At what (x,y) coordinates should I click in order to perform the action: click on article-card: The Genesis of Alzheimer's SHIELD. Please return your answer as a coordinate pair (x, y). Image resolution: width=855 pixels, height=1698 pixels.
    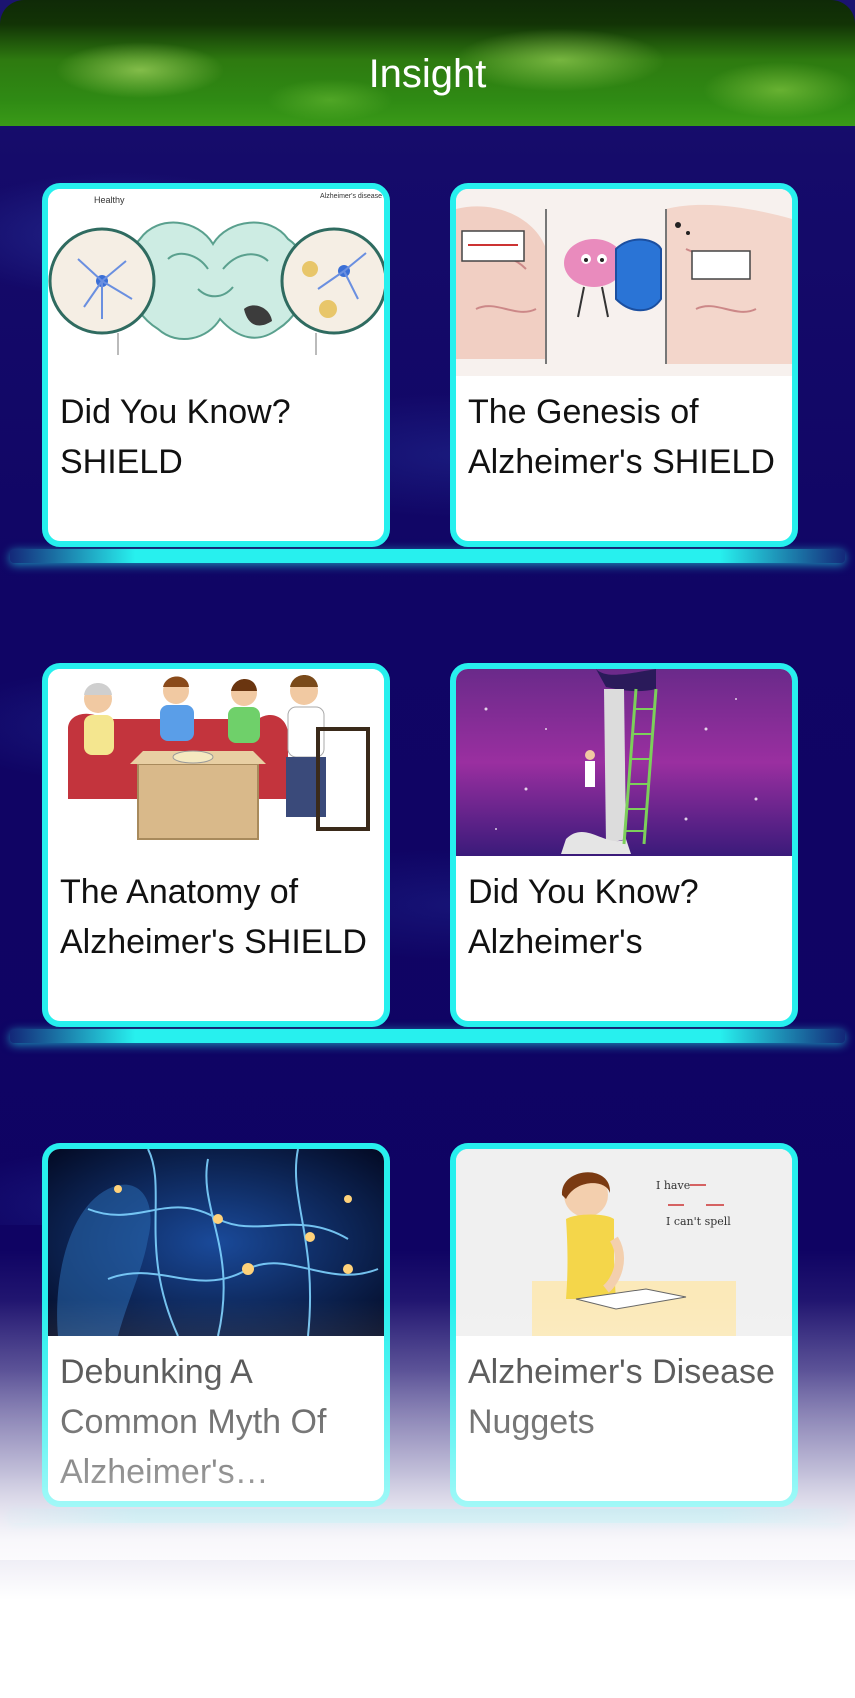
    Looking at the image, I should click on (624, 365).